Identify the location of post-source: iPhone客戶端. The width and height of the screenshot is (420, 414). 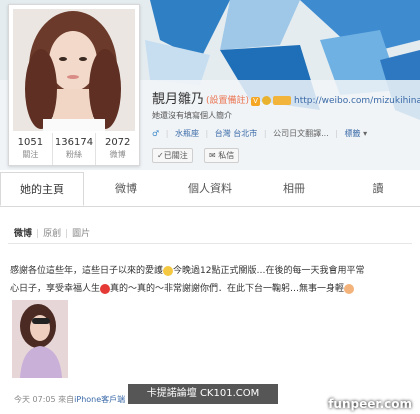
(99, 399).